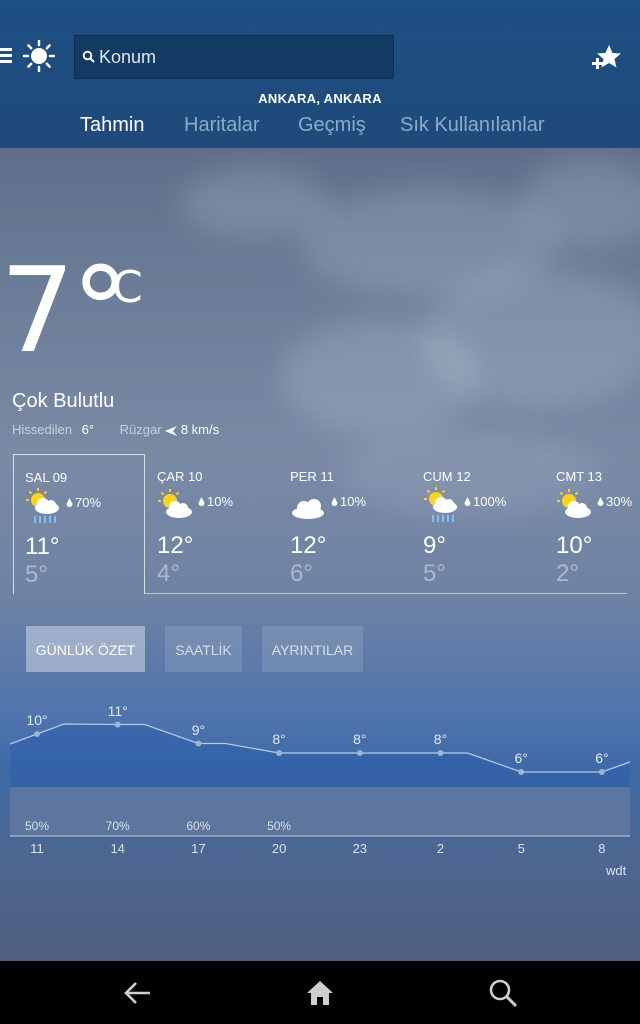 Image resolution: width=640 pixels, height=1024 pixels. Describe the element at coordinates (332, 125) in the screenshot. I see `tab-history: Geçmiş` at that location.